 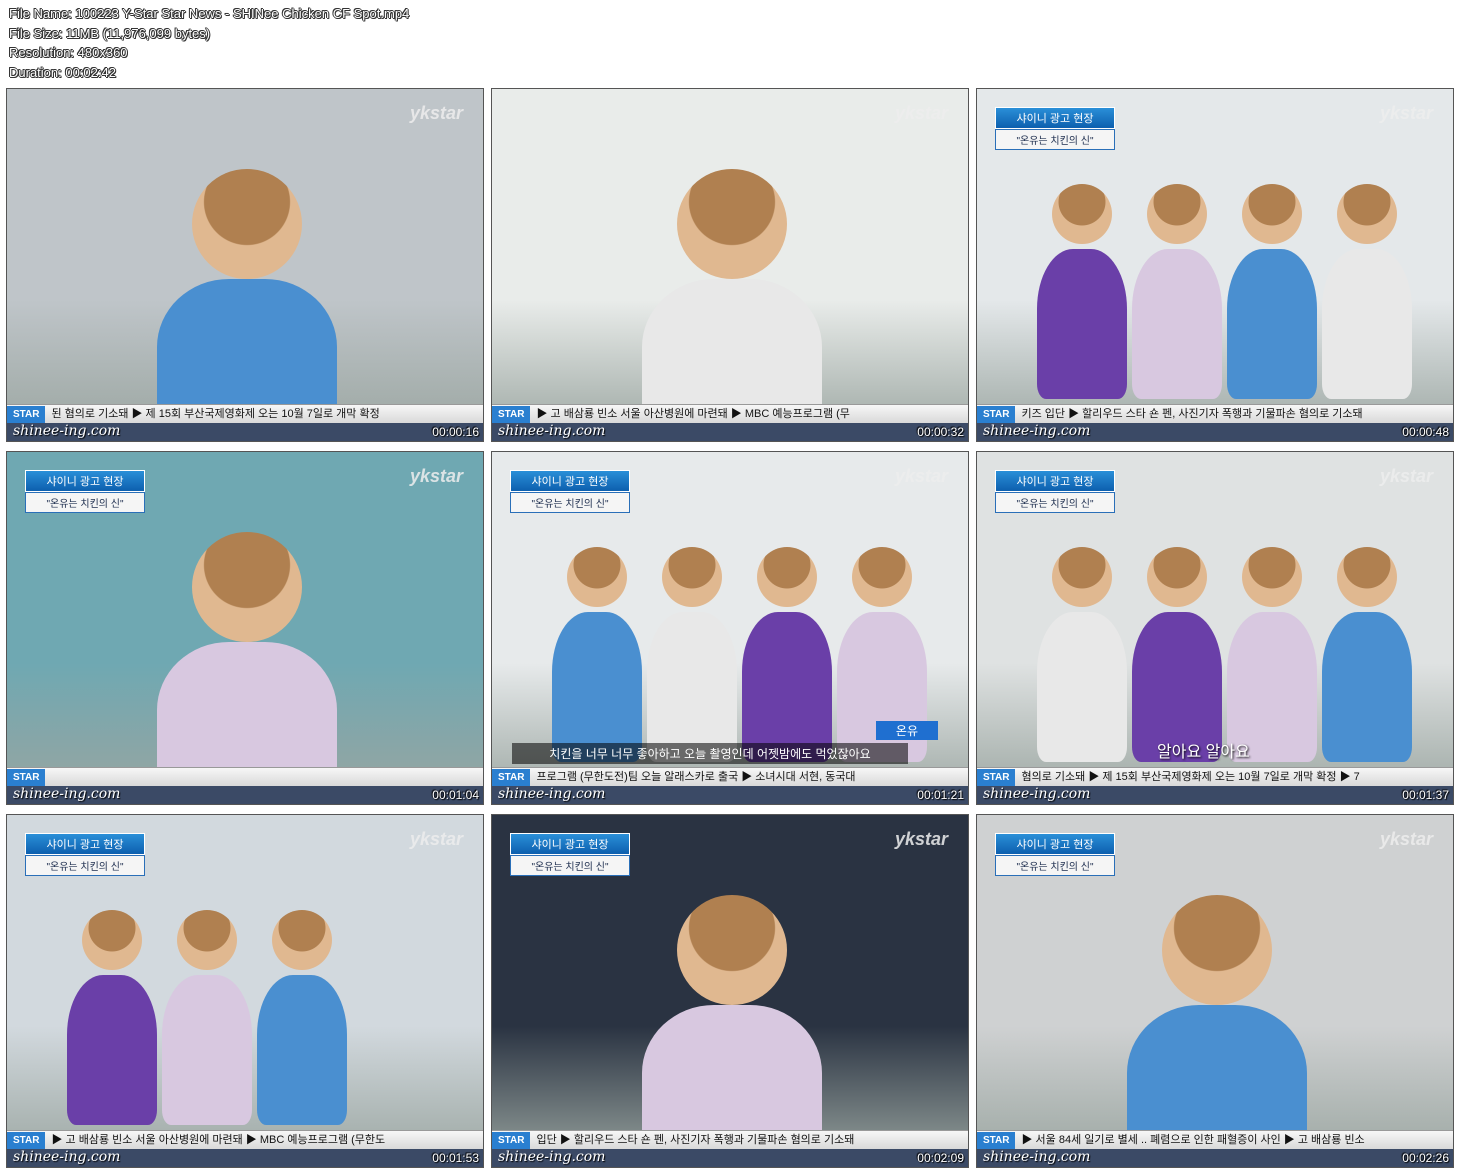 I want to click on ticker-text: ▶ 고 배삼룡 빈소 서울 아산병원에 마련돼 ▶ MBC 예능프로그램 (무, so click(x=693, y=414).